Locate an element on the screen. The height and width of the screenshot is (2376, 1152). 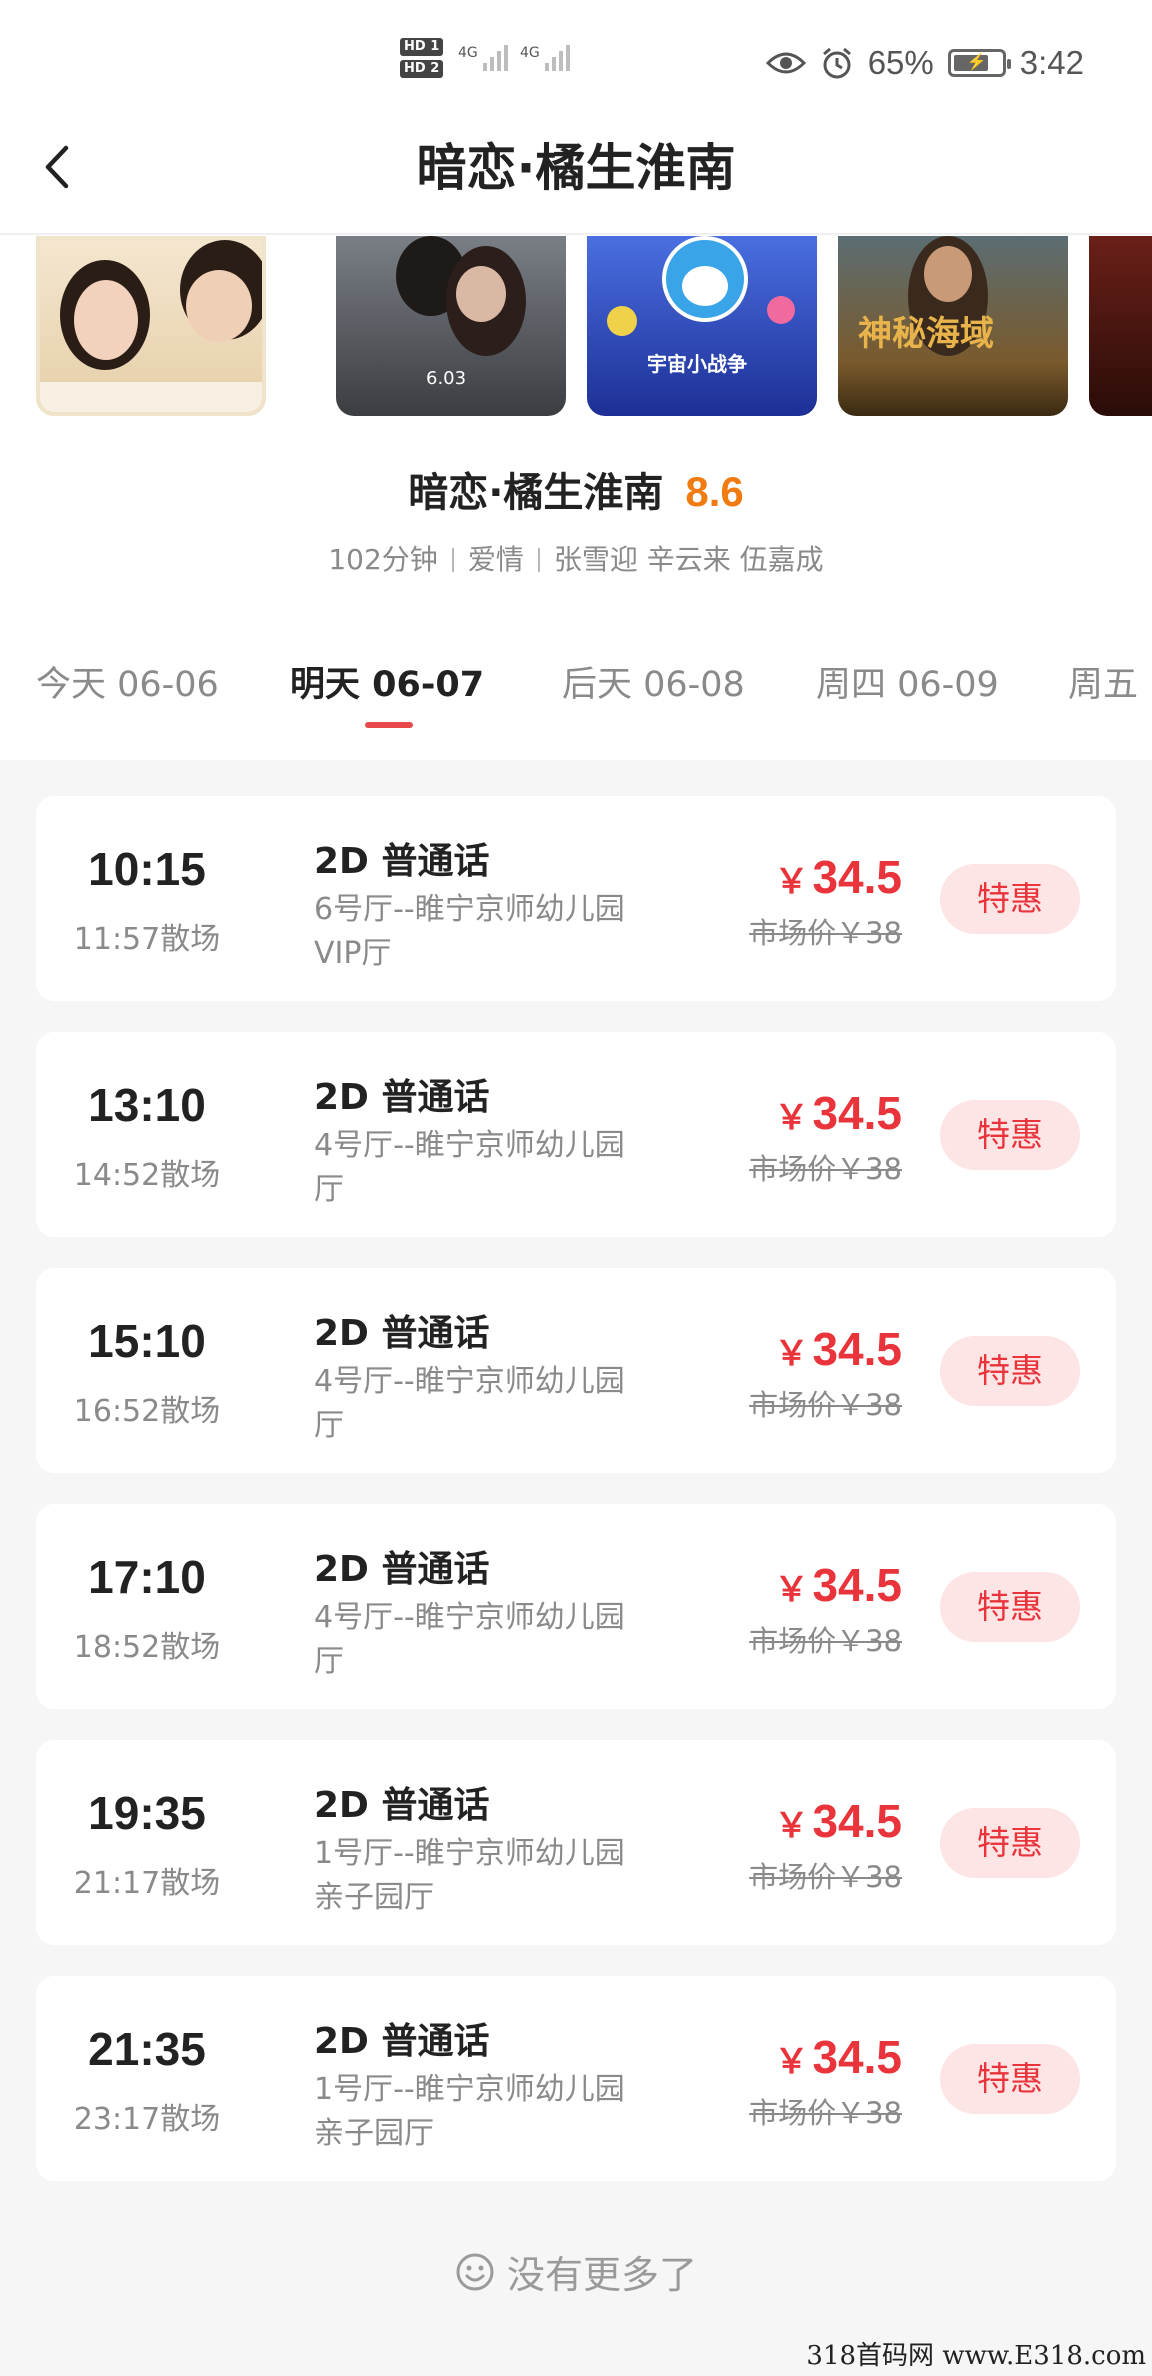
tab-day-after: 后天 06-08 is located at coordinates (653, 681).